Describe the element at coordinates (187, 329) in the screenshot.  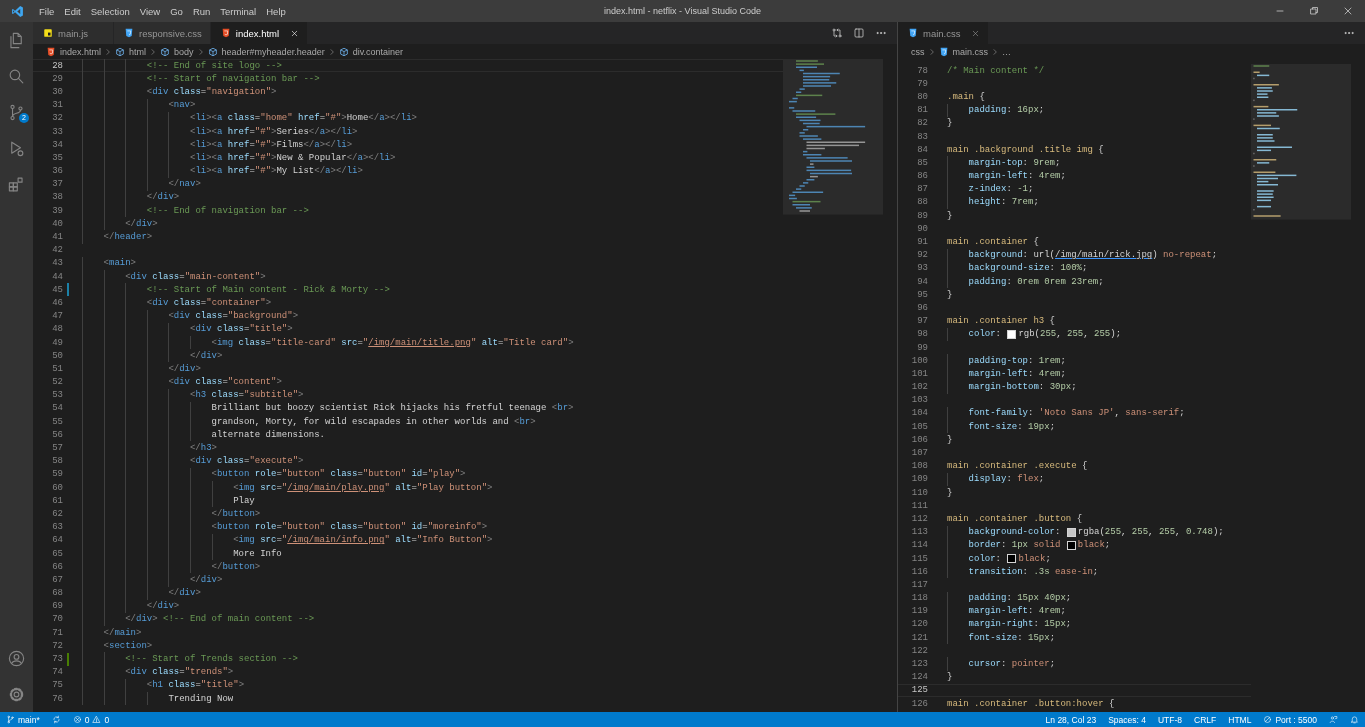
I see `code-line: <div class="title">` at that location.